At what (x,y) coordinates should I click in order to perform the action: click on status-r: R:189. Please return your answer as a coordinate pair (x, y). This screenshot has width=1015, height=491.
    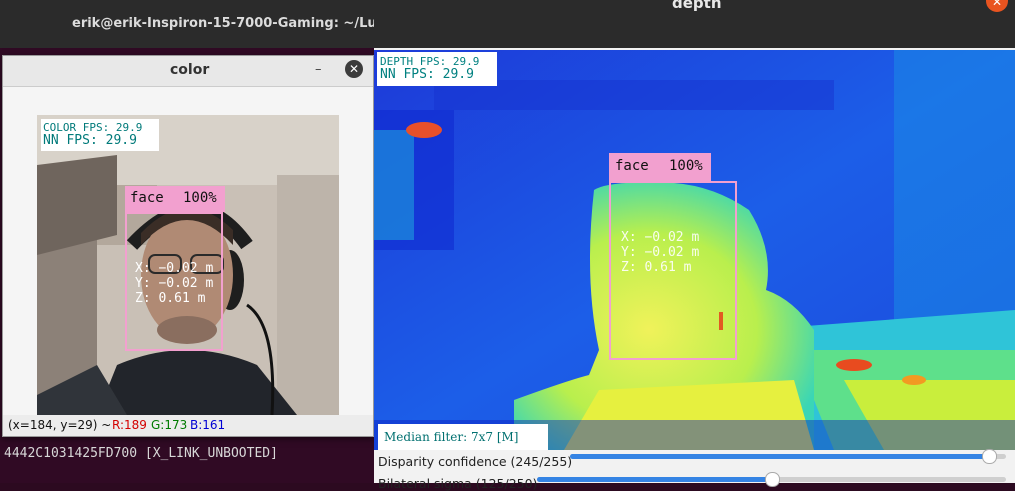
    Looking at the image, I should click on (129, 425).